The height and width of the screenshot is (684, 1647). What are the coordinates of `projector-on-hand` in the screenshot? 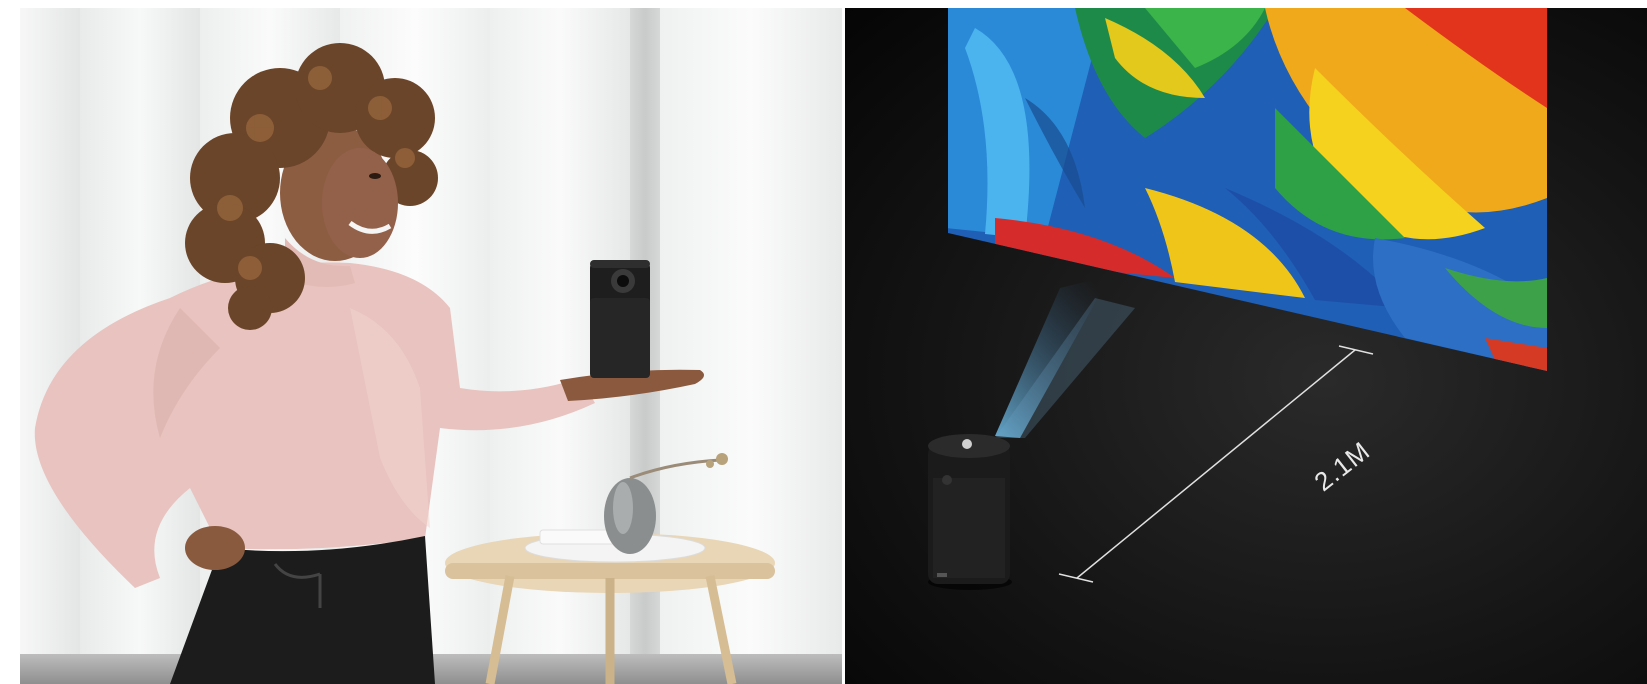 It's located at (620, 319).